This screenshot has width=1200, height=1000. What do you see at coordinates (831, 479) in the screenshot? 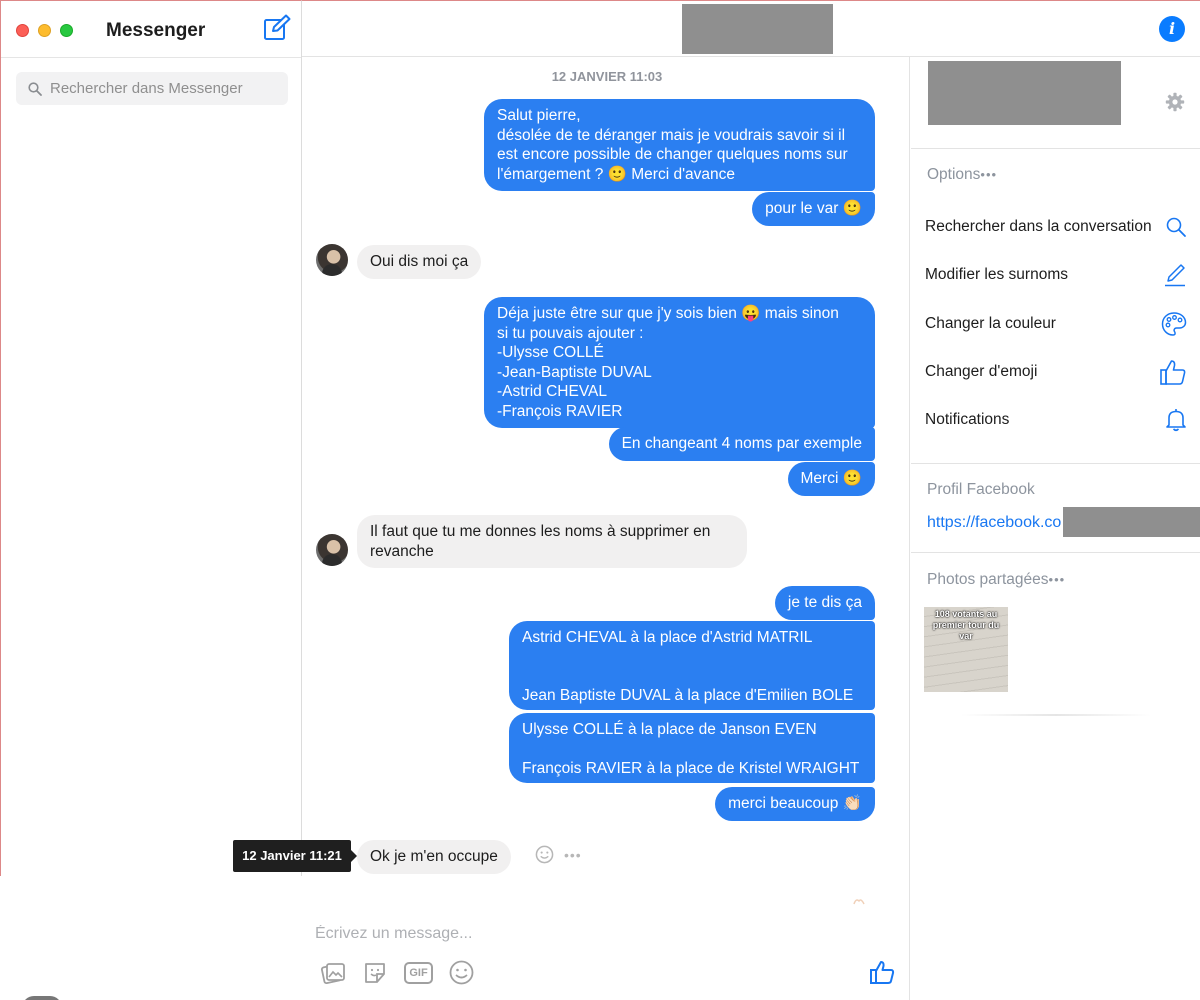
I see `outgoing-message: Merci 🙂` at bounding box center [831, 479].